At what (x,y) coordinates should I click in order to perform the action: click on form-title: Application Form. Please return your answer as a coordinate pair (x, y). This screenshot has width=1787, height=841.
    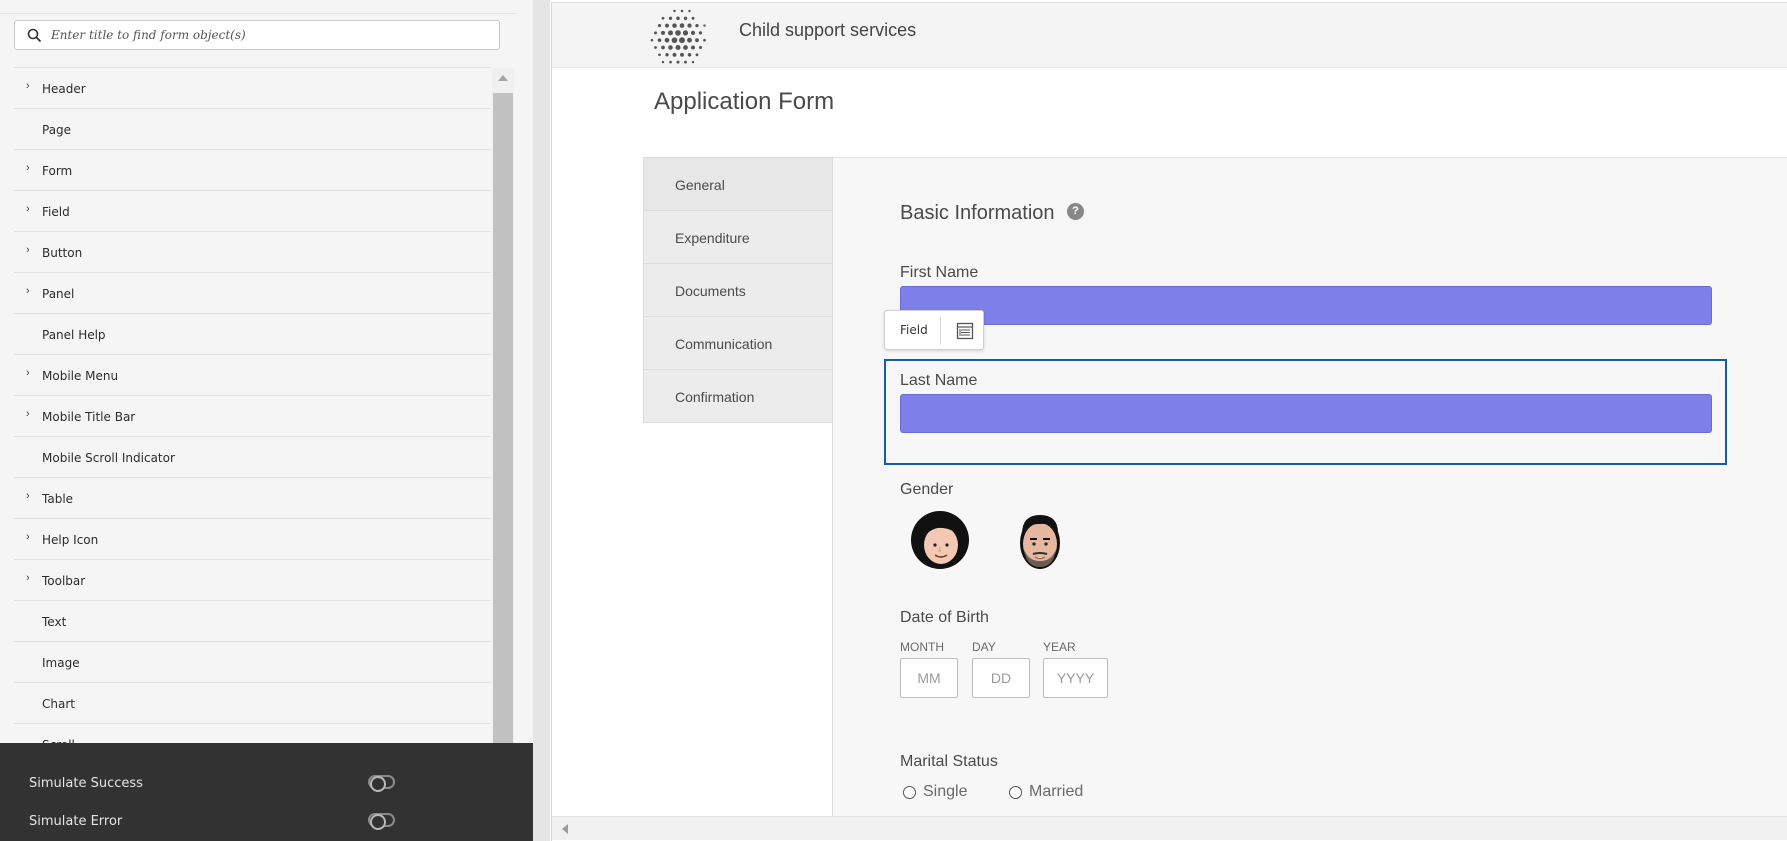
    Looking at the image, I should click on (744, 101).